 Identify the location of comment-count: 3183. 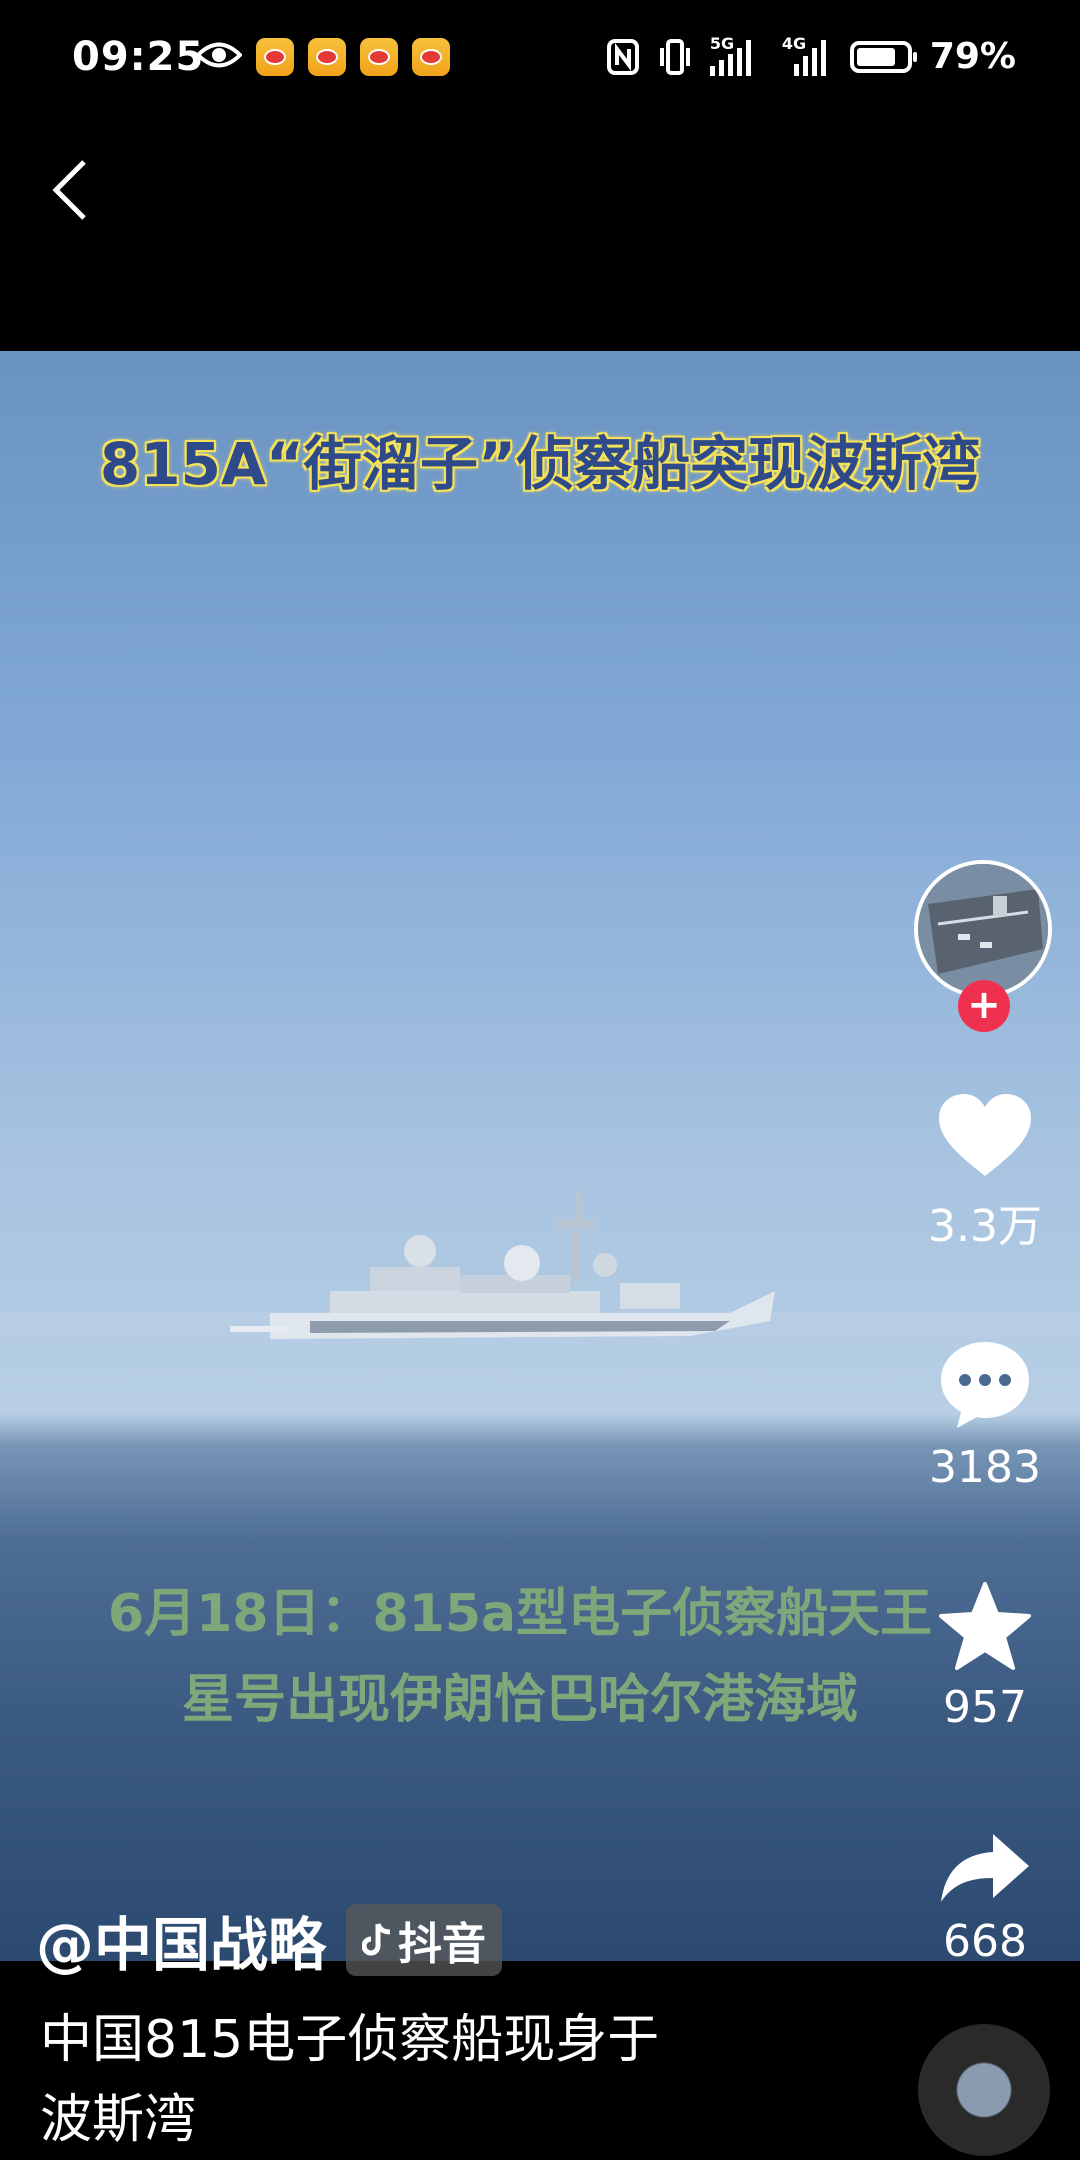
(985, 1467).